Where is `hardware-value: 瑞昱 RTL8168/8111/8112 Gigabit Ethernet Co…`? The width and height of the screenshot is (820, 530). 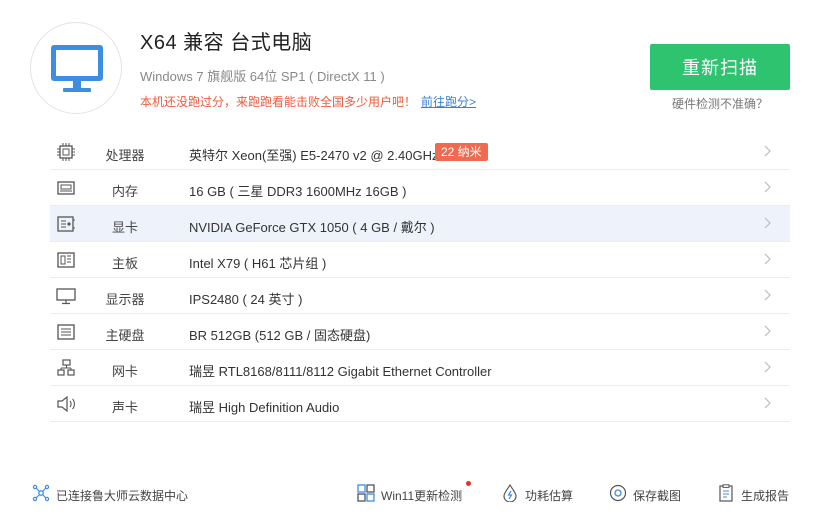
hardware-value: 瑞昱 RTL8168/8111/8112 Gigabit Ethernet Co… is located at coordinates (340, 371).